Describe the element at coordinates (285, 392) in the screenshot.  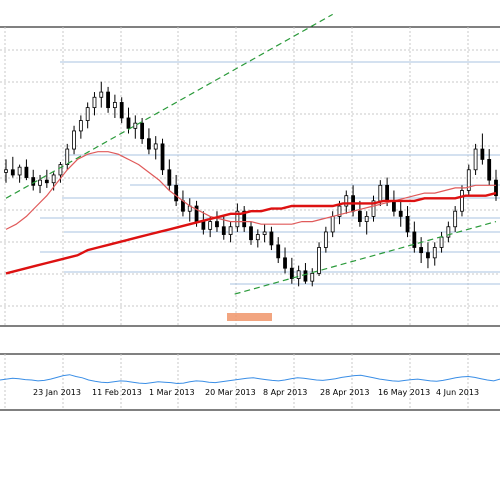
I see `x-tick-label: 8 Apr 2013` at that location.